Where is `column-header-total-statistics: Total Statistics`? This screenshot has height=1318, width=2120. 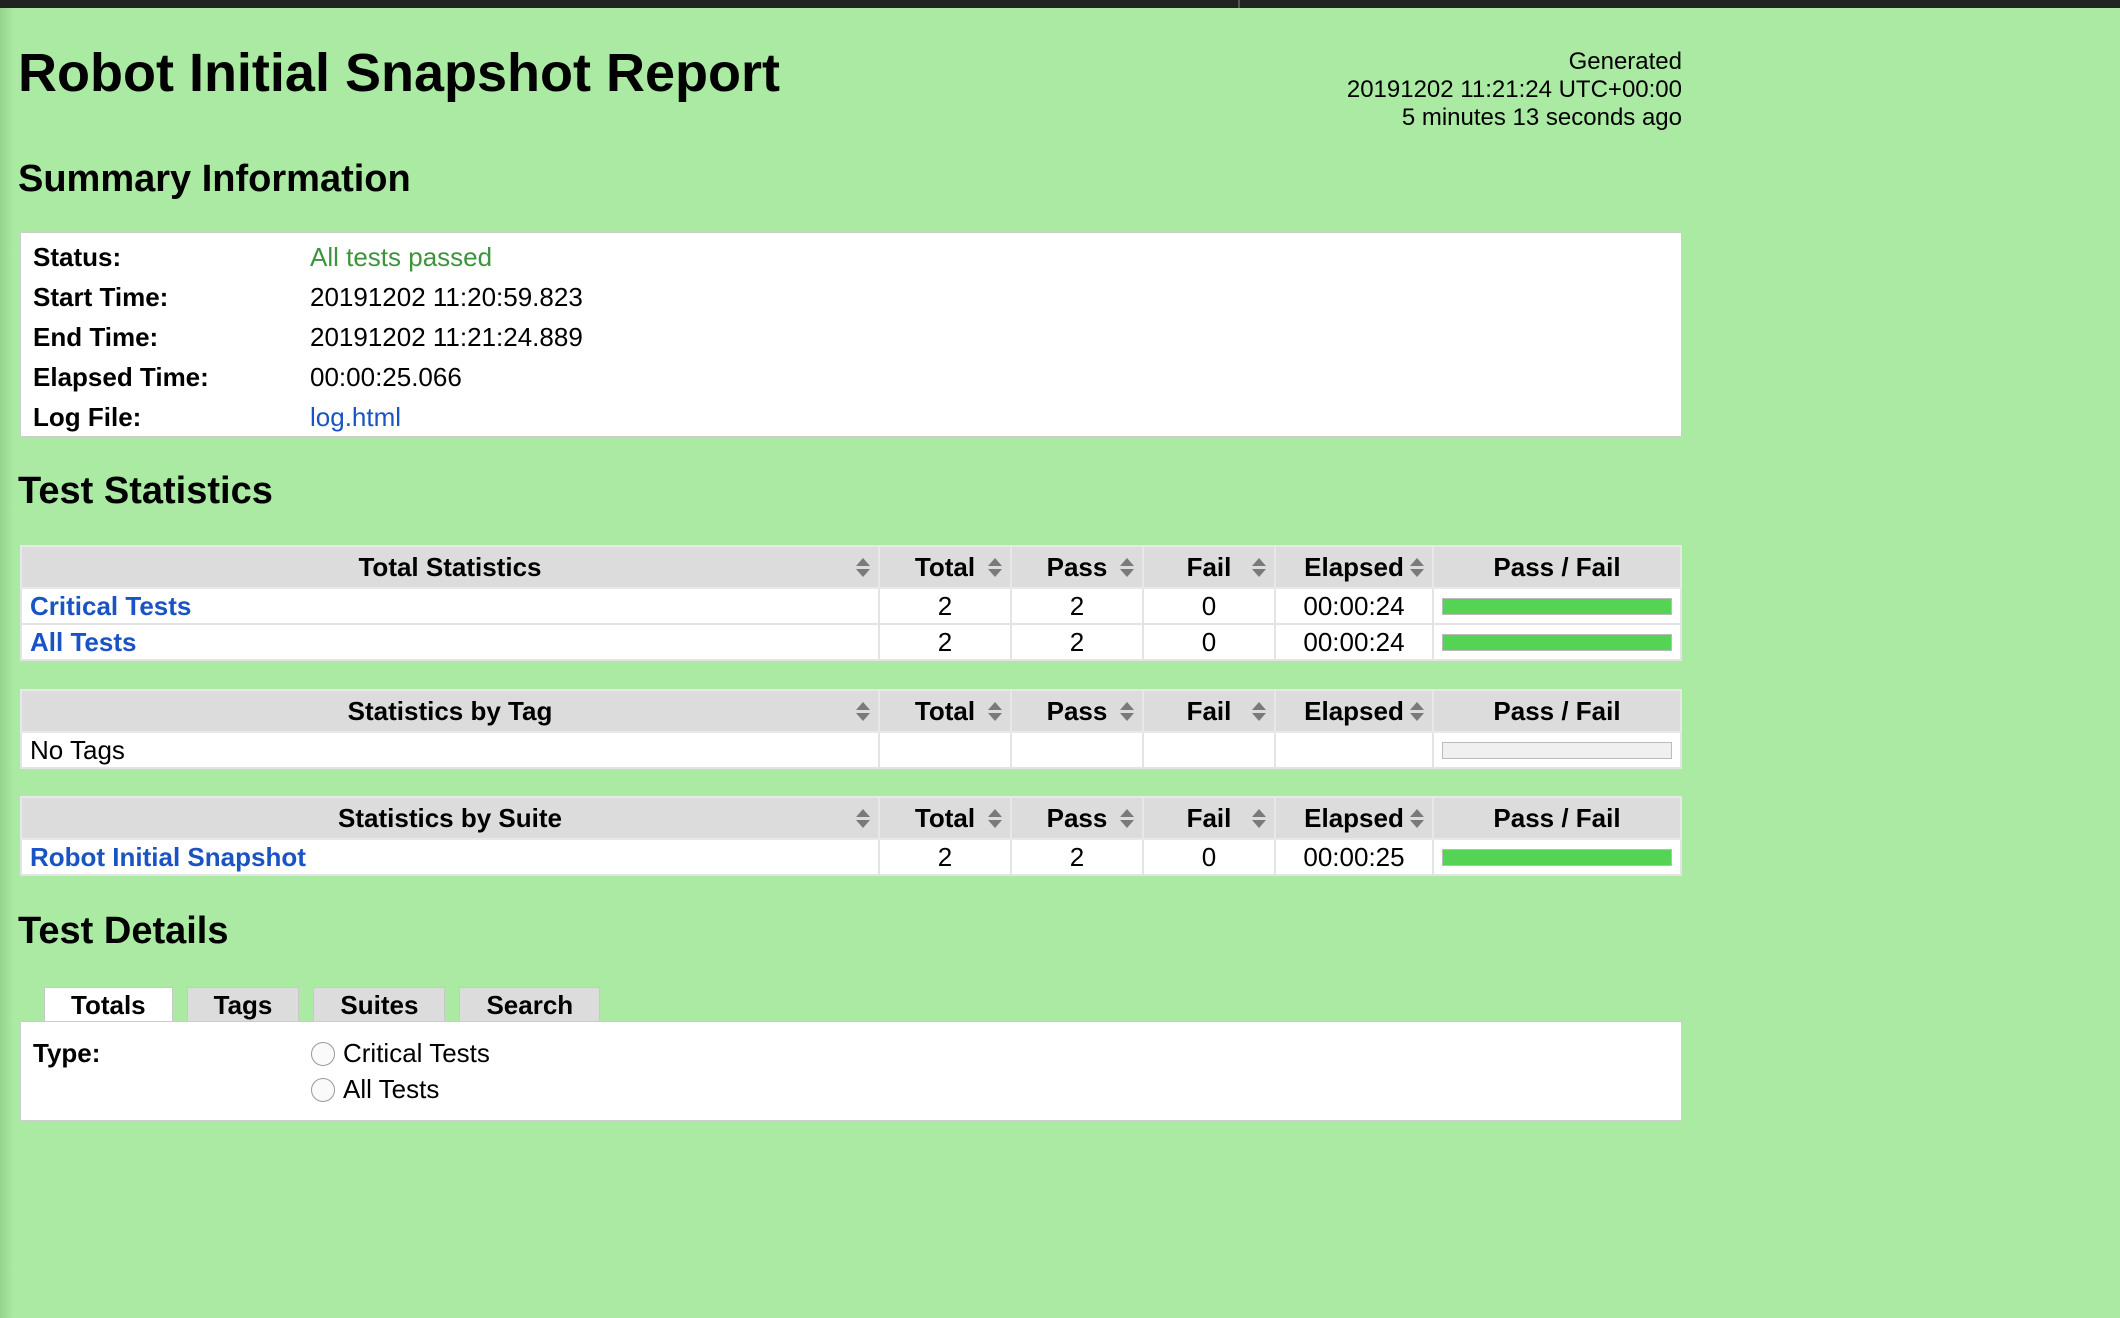 column-header-total-statistics: Total Statistics is located at coordinates (450, 567).